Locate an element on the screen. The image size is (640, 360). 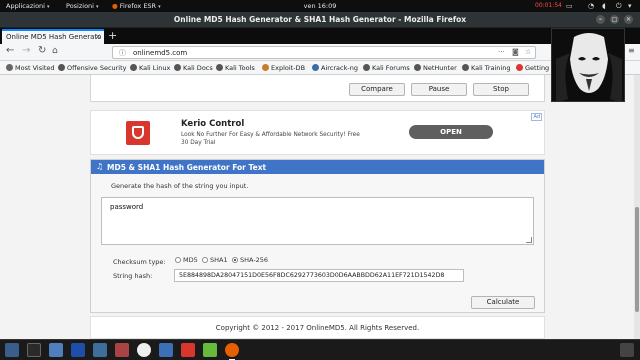
files-app-icon is located at coordinates (12, 350).